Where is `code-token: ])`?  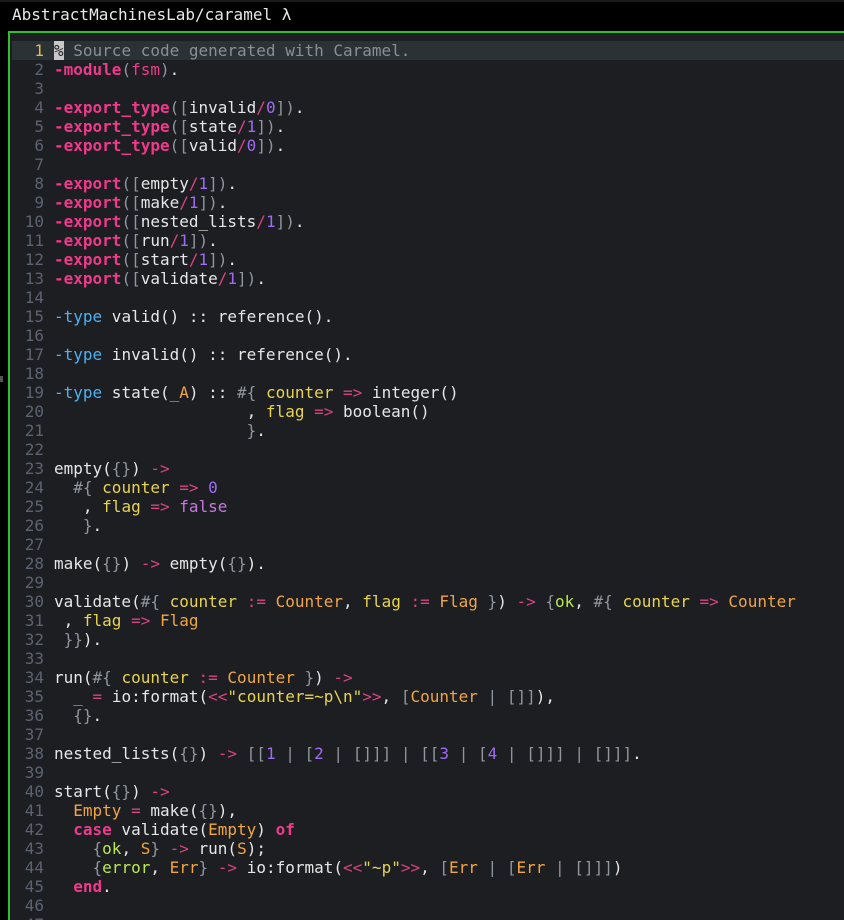 code-token: ]) is located at coordinates (266, 145).